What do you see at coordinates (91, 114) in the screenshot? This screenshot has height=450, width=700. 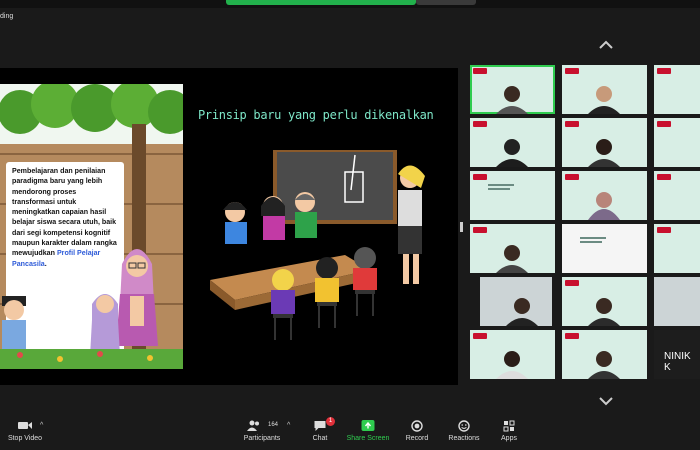 I see `tree-canopy-illustration` at bounding box center [91, 114].